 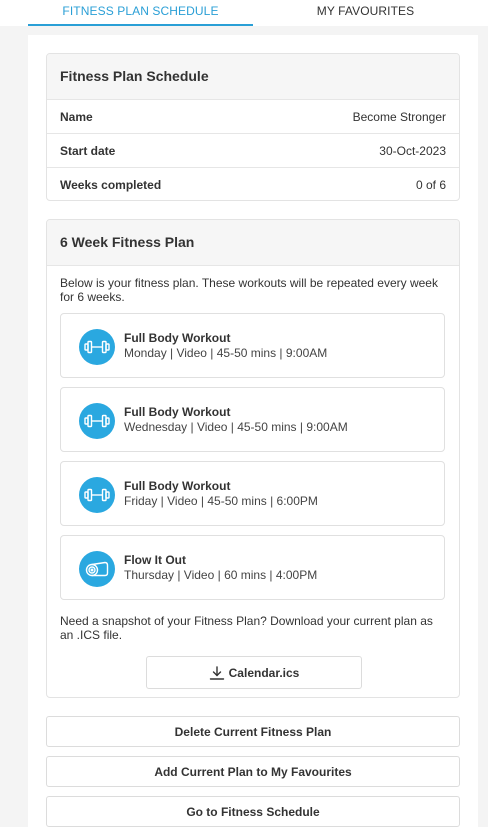 What do you see at coordinates (226, 353) in the screenshot?
I see `workout-details: Monday | Video | 45-50 mins | 9:00AM` at bounding box center [226, 353].